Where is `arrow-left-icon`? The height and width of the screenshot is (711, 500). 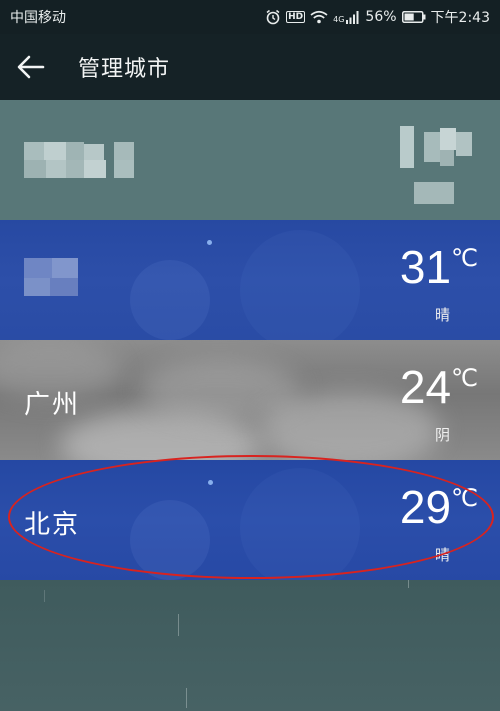 arrow-left-icon is located at coordinates (31, 67).